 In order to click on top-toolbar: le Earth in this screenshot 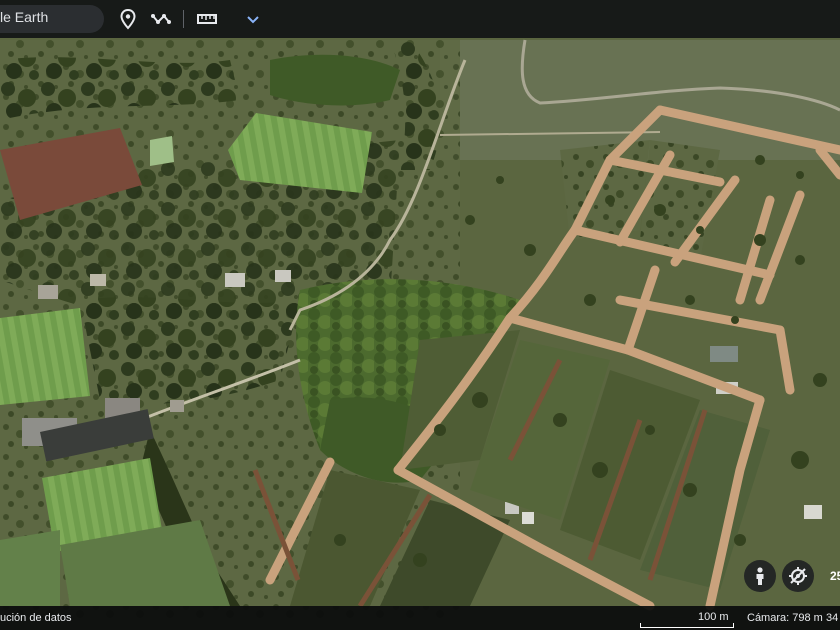, I will do `click(420, 19)`.